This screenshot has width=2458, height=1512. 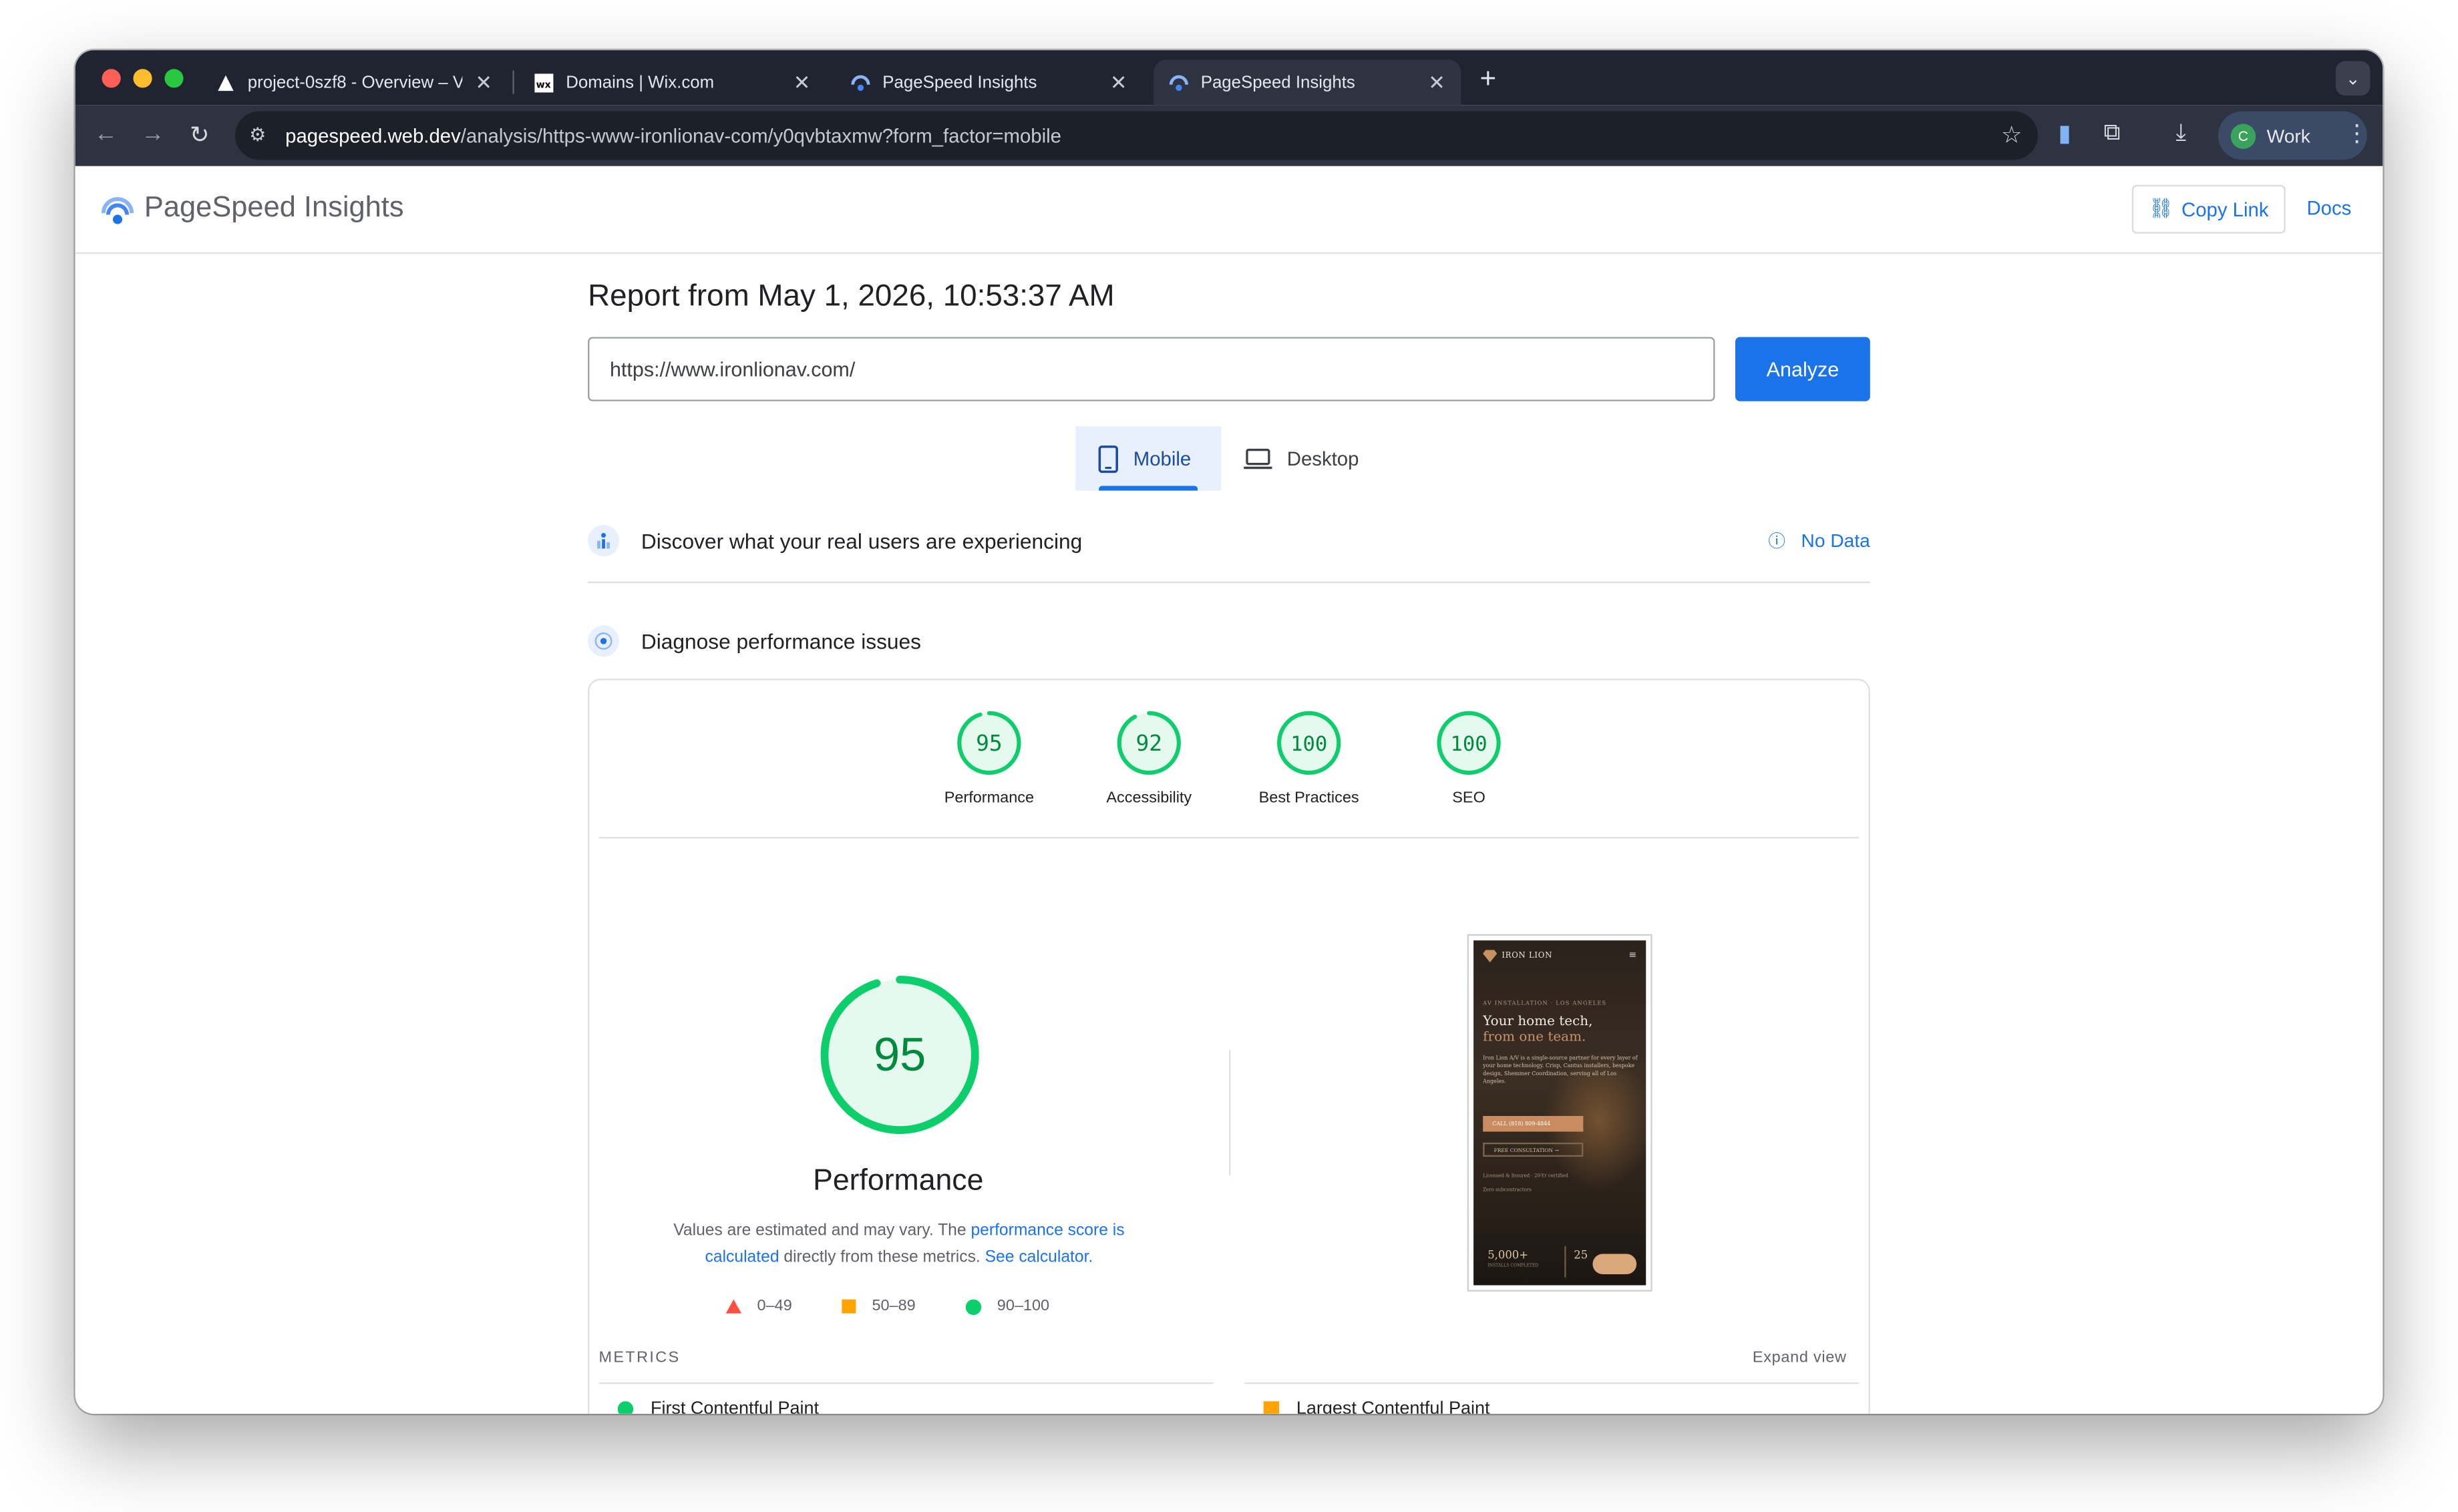 I want to click on tab-vercel: project-0szf8 - Overview – V ✕, so click(x=354, y=82).